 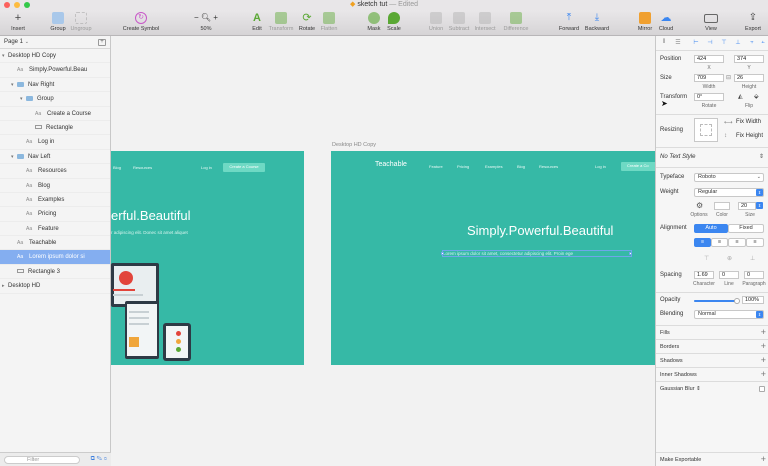 I want to click on layer-row: Aa Resources, so click(x=55, y=171).